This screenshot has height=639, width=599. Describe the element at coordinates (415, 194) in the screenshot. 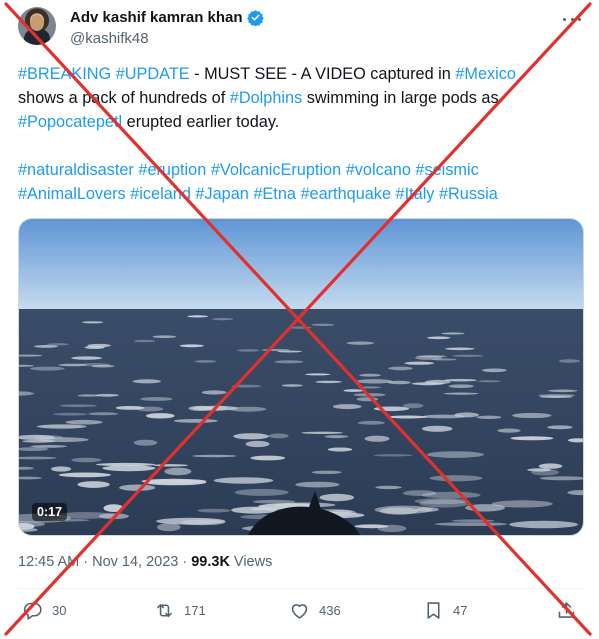

I see `hashtag-link: #Italy` at that location.